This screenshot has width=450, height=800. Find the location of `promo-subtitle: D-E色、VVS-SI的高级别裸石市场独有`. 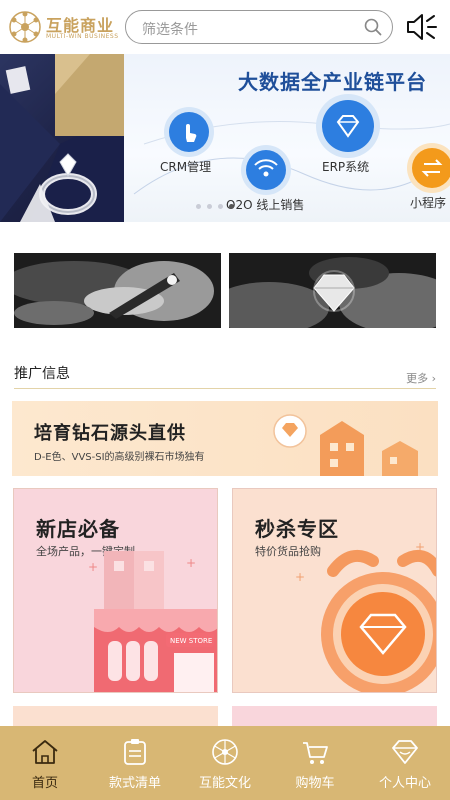

promo-subtitle: D-E色、VVS-SI的高级别裸石市场独有 is located at coordinates (119, 457).